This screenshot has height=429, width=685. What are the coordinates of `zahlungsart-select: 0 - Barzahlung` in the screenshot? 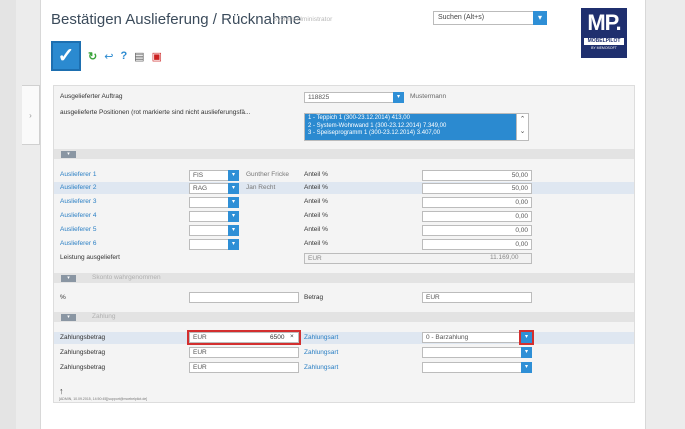 It's located at (477, 337).